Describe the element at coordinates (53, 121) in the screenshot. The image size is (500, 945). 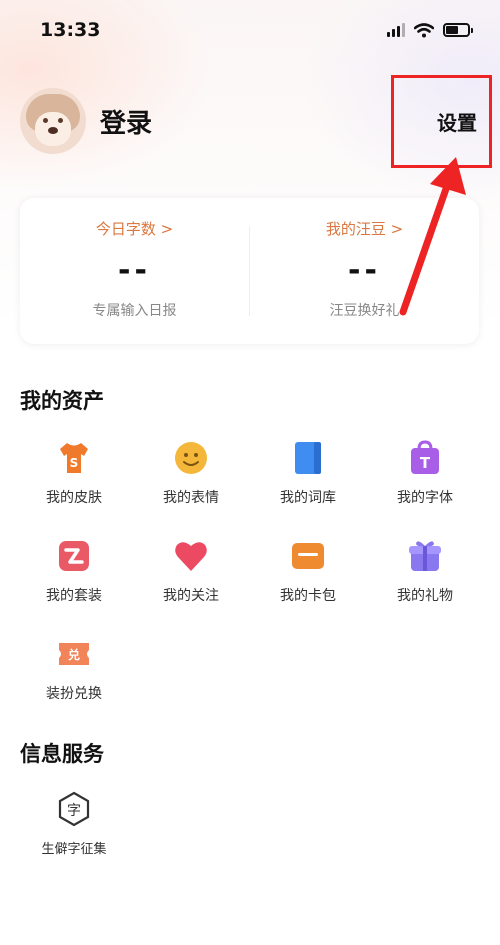
I see `avatar` at that location.